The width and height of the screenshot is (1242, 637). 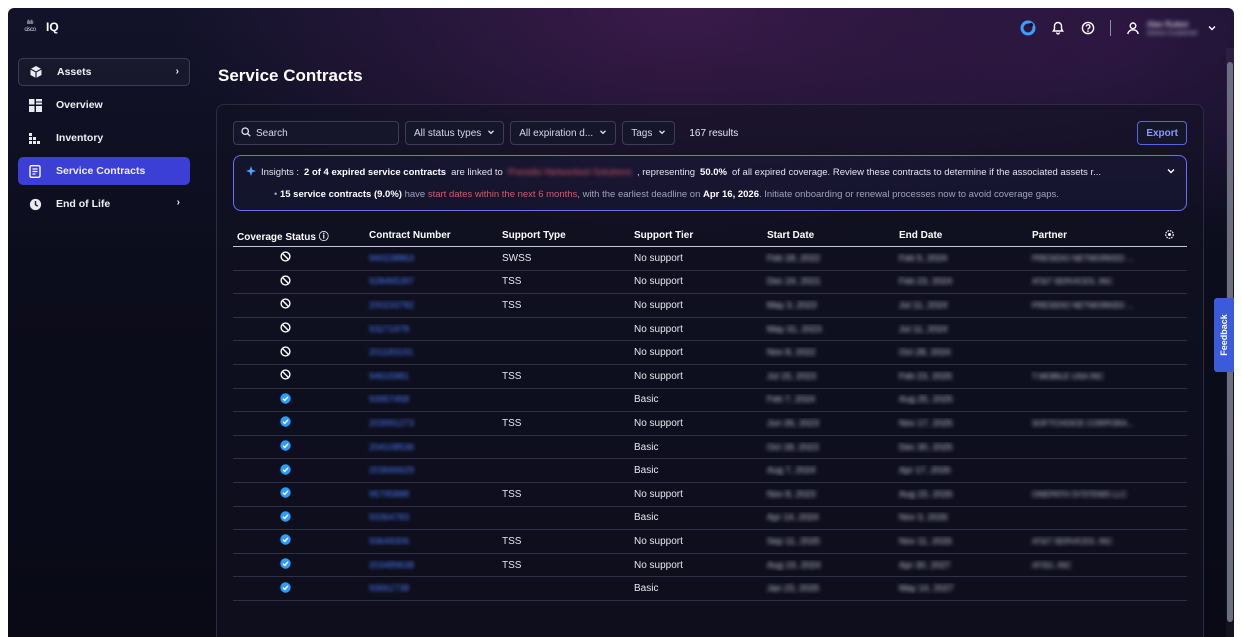 I want to click on no-coverage-icon, so click(x=285, y=258).